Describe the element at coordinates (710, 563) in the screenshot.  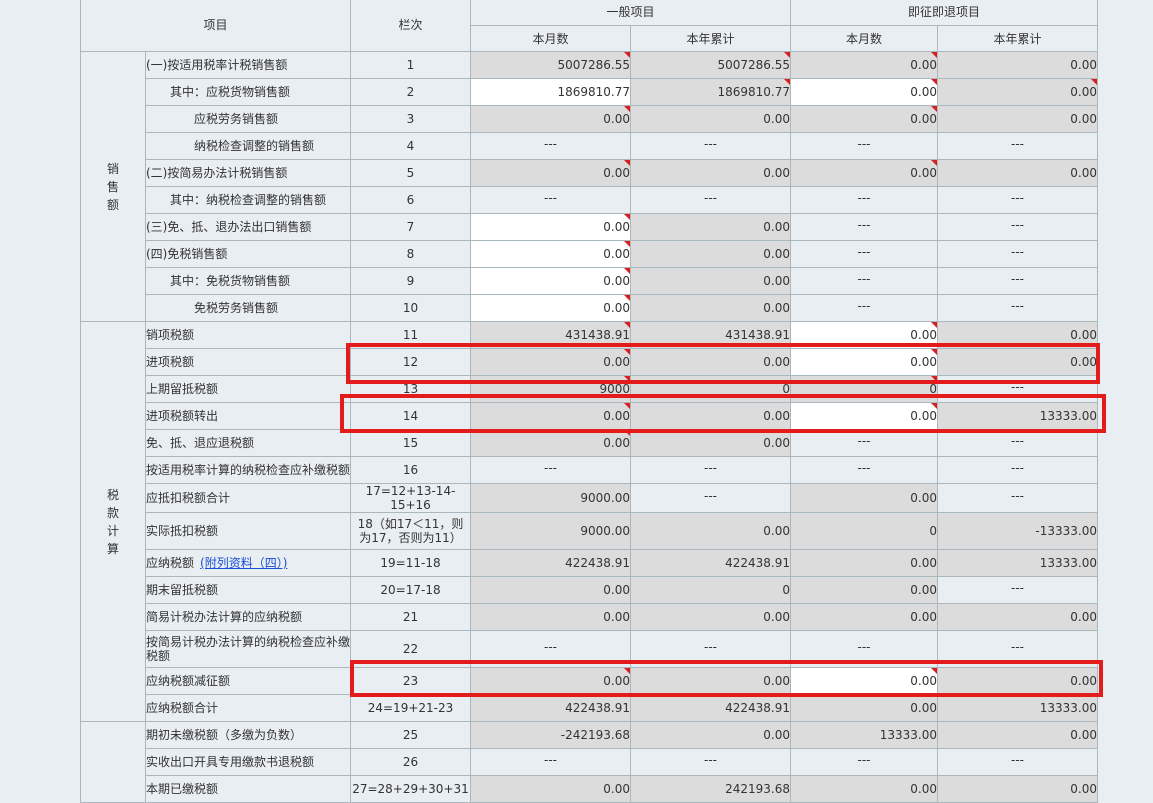
I see `general-year-cell: 422438.91` at that location.